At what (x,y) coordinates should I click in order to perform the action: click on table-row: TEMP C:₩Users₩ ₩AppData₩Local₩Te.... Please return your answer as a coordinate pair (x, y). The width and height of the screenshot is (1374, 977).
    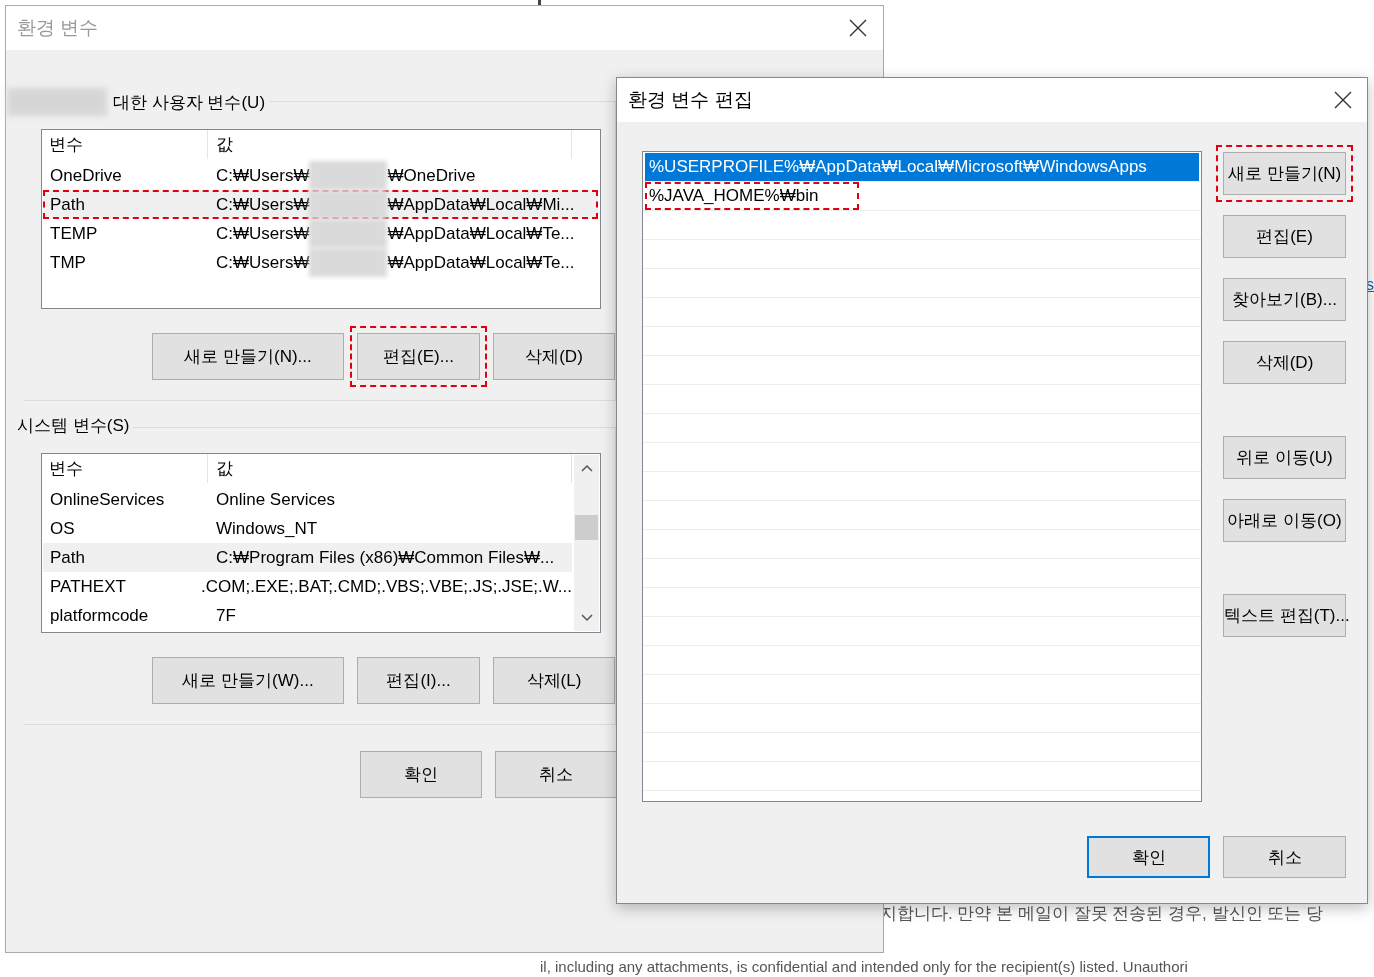
    Looking at the image, I should click on (320, 233).